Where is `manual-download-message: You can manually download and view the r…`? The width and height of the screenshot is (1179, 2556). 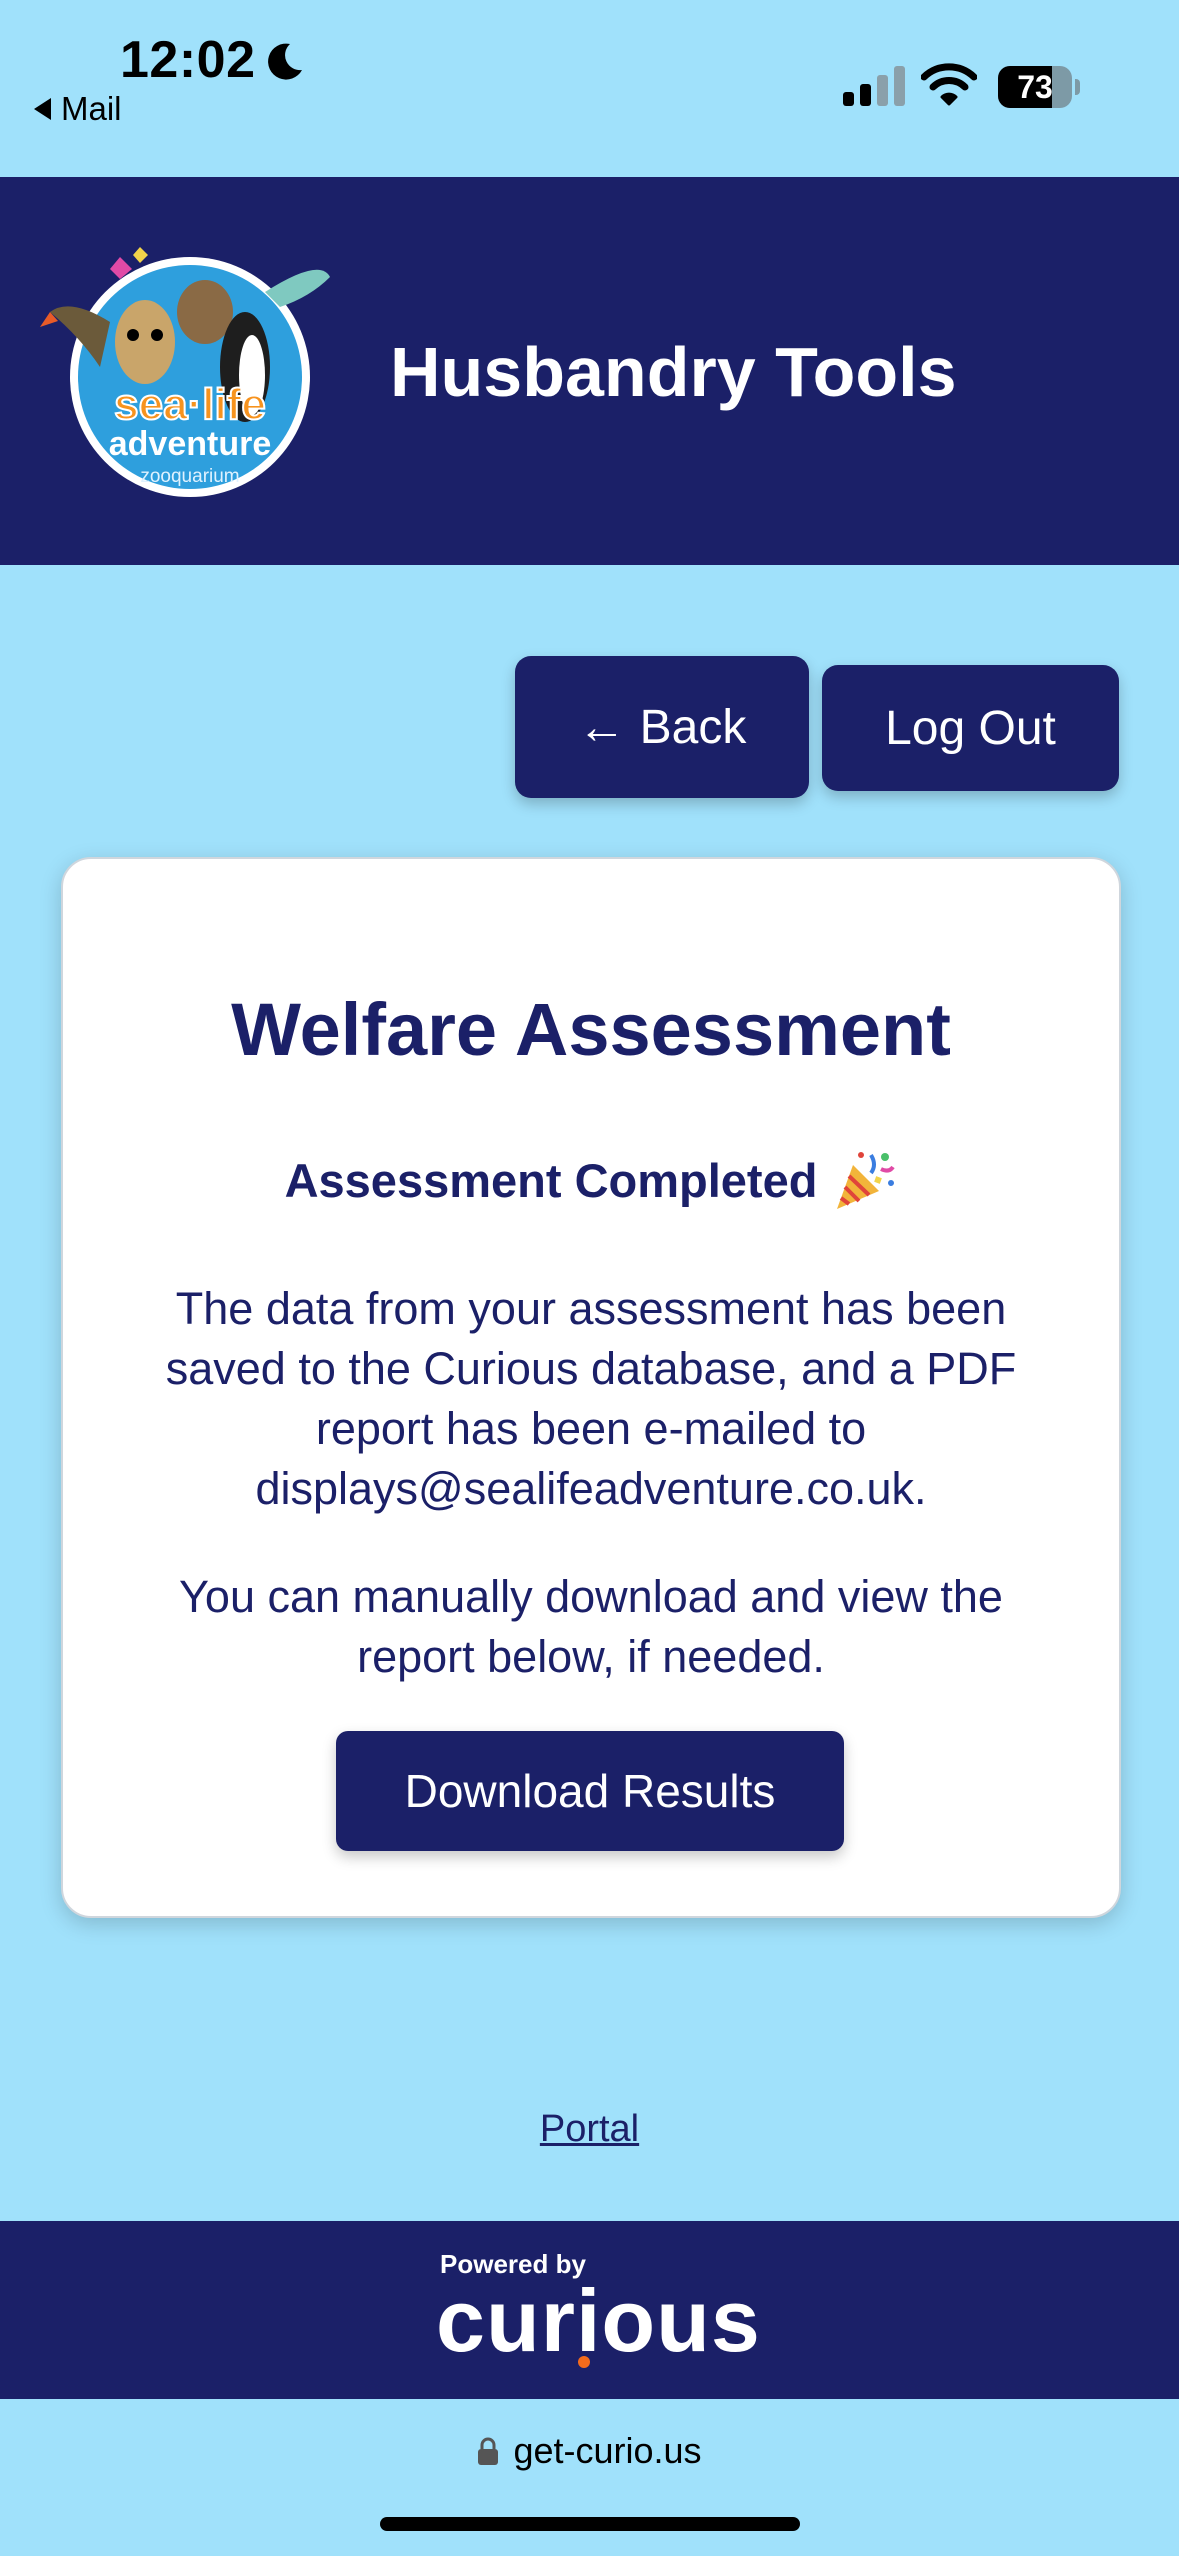 manual-download-message: You can manually download and view the r… is located at coordinates (591, 1626).